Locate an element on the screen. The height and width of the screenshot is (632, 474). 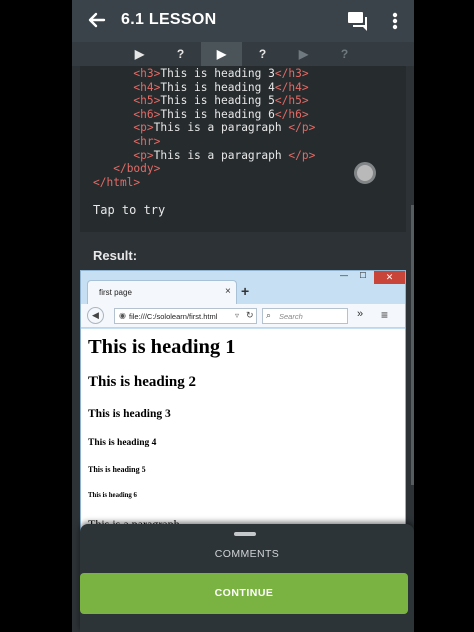
code-line: <h3>This is heading 3</h3> is located at coordinates (249, 74).